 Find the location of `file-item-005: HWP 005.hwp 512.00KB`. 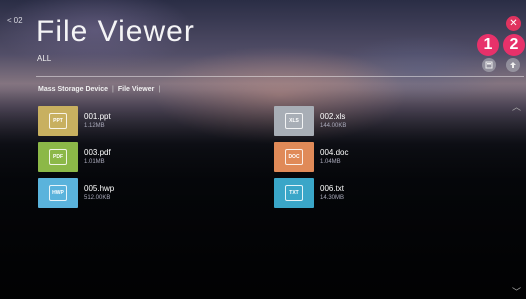

file-item-005: HWP 005.hwp 512.00KB is located at coordinates (138, 193).